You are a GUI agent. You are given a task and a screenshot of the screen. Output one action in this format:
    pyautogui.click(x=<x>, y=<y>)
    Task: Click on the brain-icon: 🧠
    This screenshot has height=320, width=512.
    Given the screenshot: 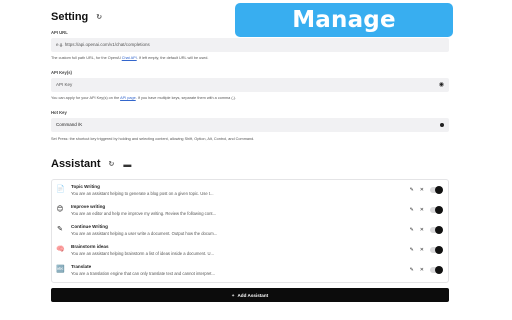 What is the action you would take?
    pyautogui.click(x=60, y=249)
    